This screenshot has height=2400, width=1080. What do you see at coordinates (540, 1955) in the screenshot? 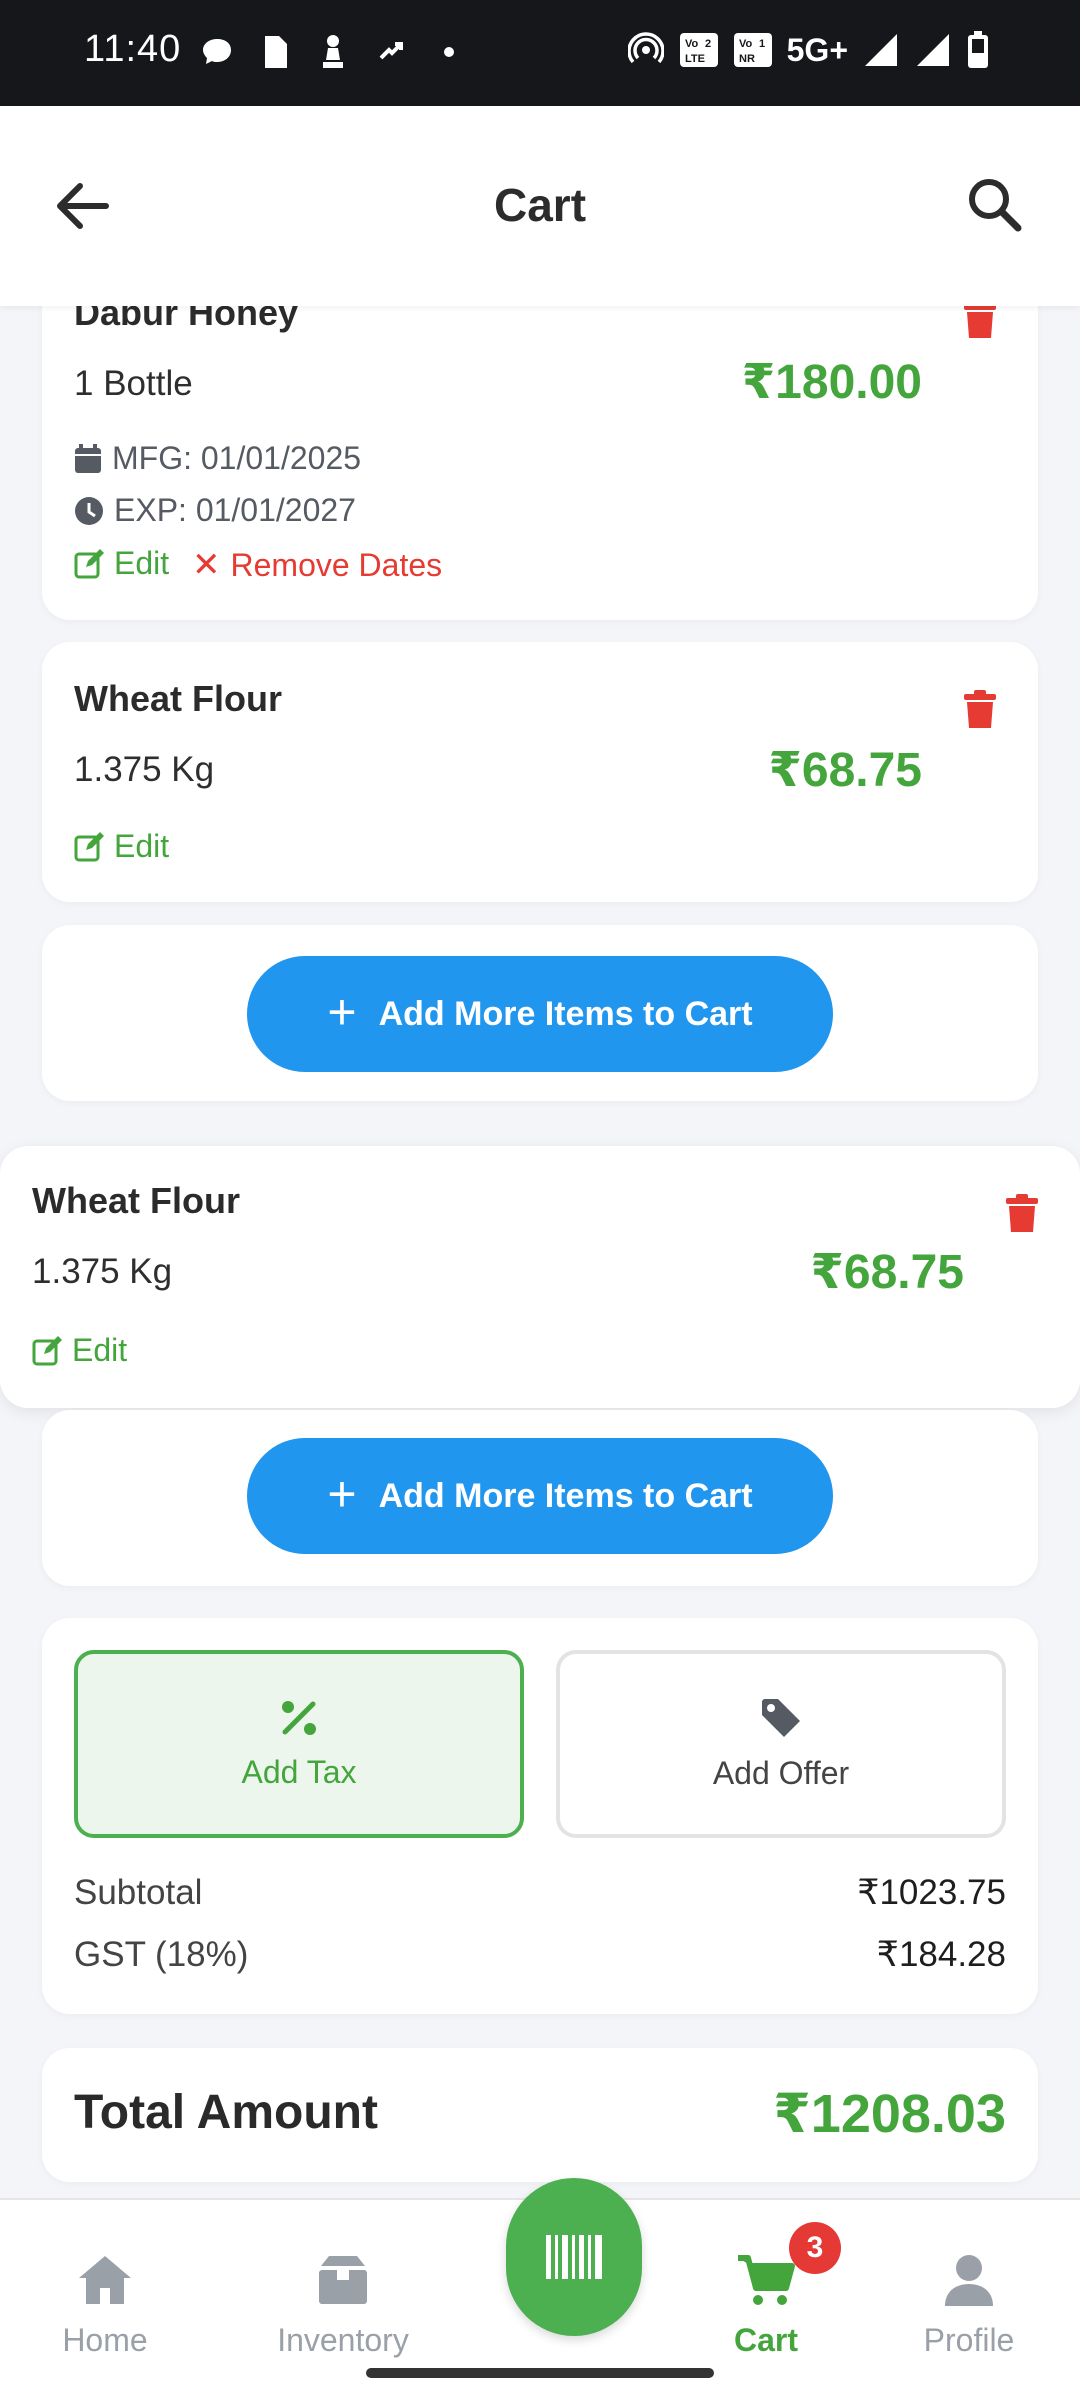
I see `gst-row: GST (18%) ₹184.28` at bounding box center [540, 1955].